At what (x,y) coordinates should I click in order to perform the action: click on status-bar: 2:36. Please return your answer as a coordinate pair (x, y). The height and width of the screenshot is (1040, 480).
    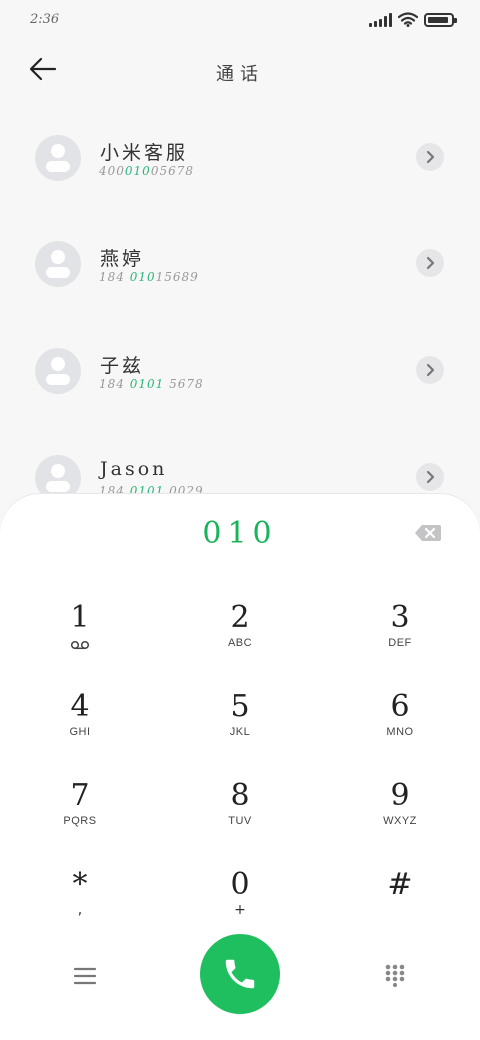
    Looking at the image, I should click on (240, 20).